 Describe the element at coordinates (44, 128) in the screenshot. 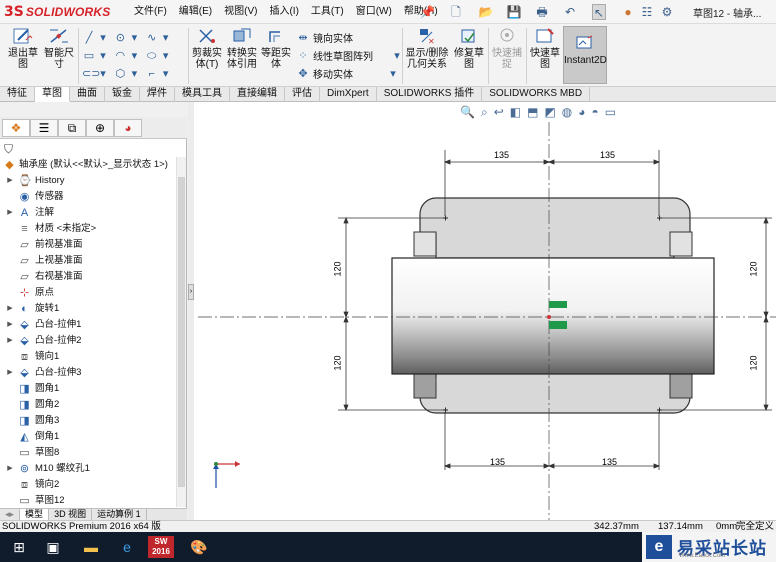

I see `property-manager-tab: ☰` at that location.